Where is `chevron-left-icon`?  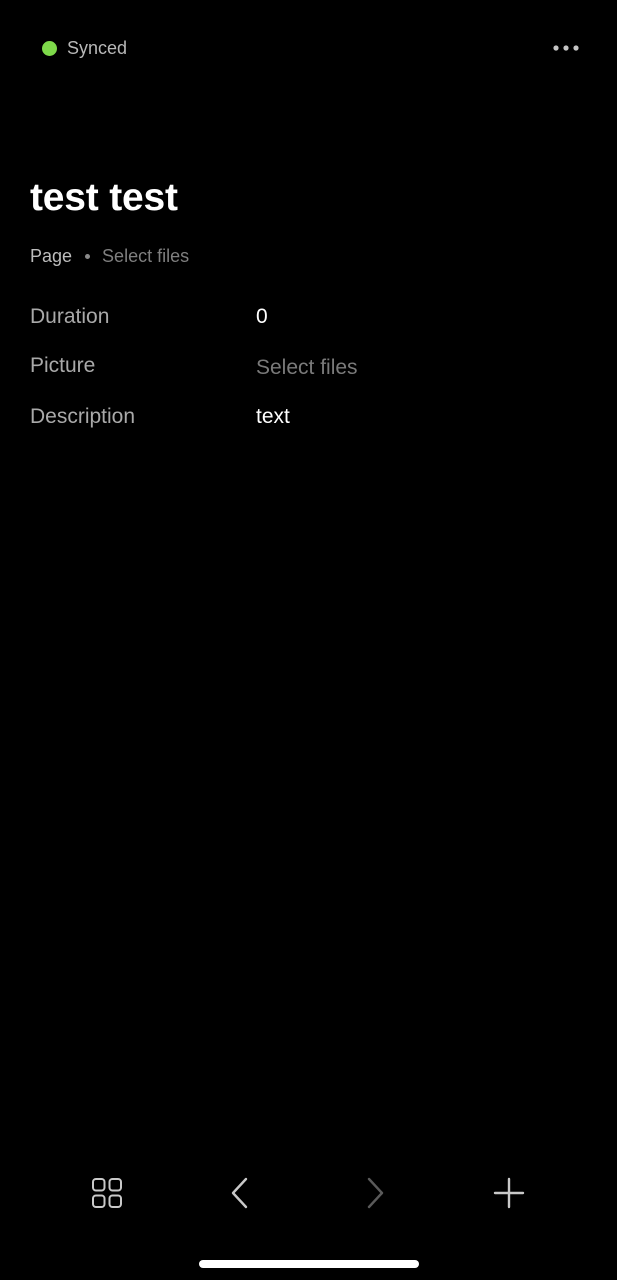 chevron-left-icon is located at coordinates (239, 1193).